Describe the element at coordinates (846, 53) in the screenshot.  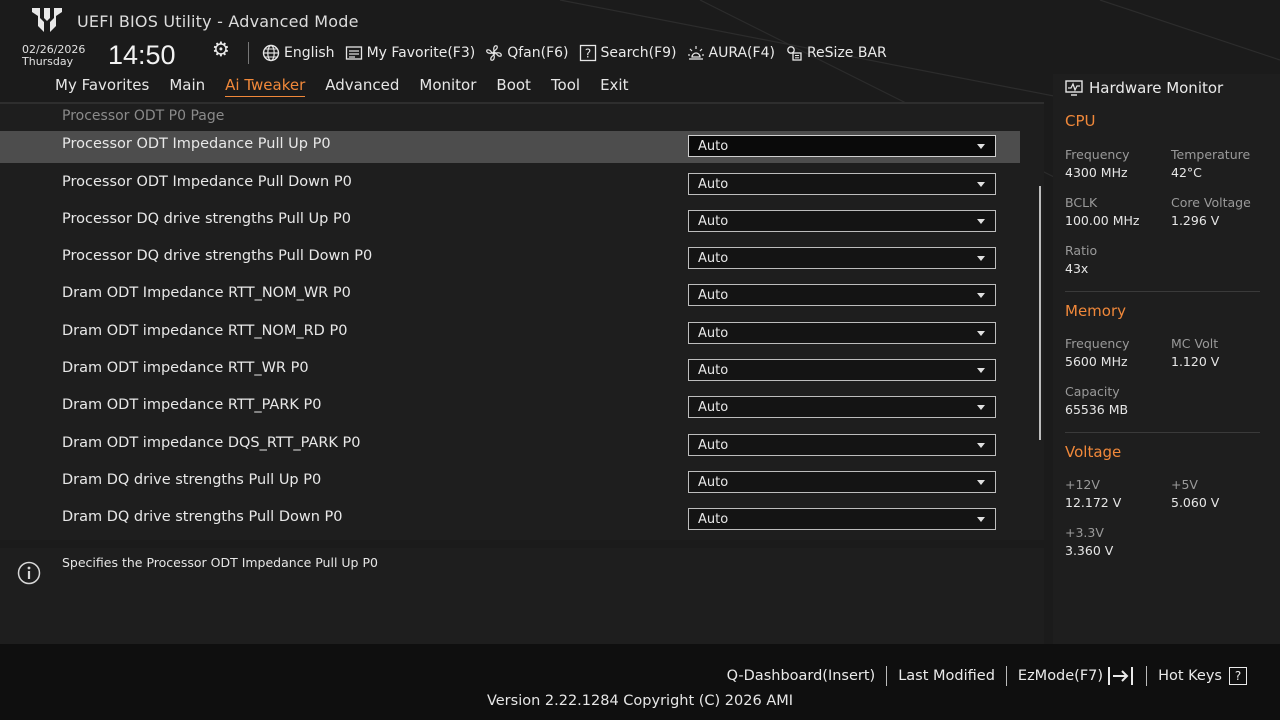
I see `resize-bar-label: ReSize BAR` at that location.